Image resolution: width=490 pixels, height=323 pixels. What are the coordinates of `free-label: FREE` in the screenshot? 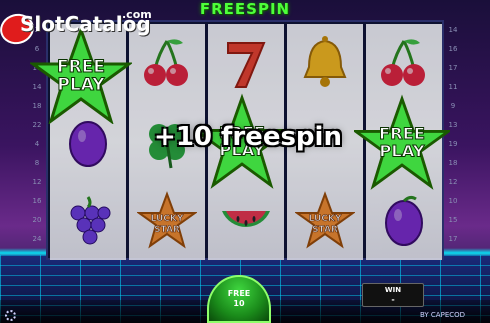 It's located at (239, 293).